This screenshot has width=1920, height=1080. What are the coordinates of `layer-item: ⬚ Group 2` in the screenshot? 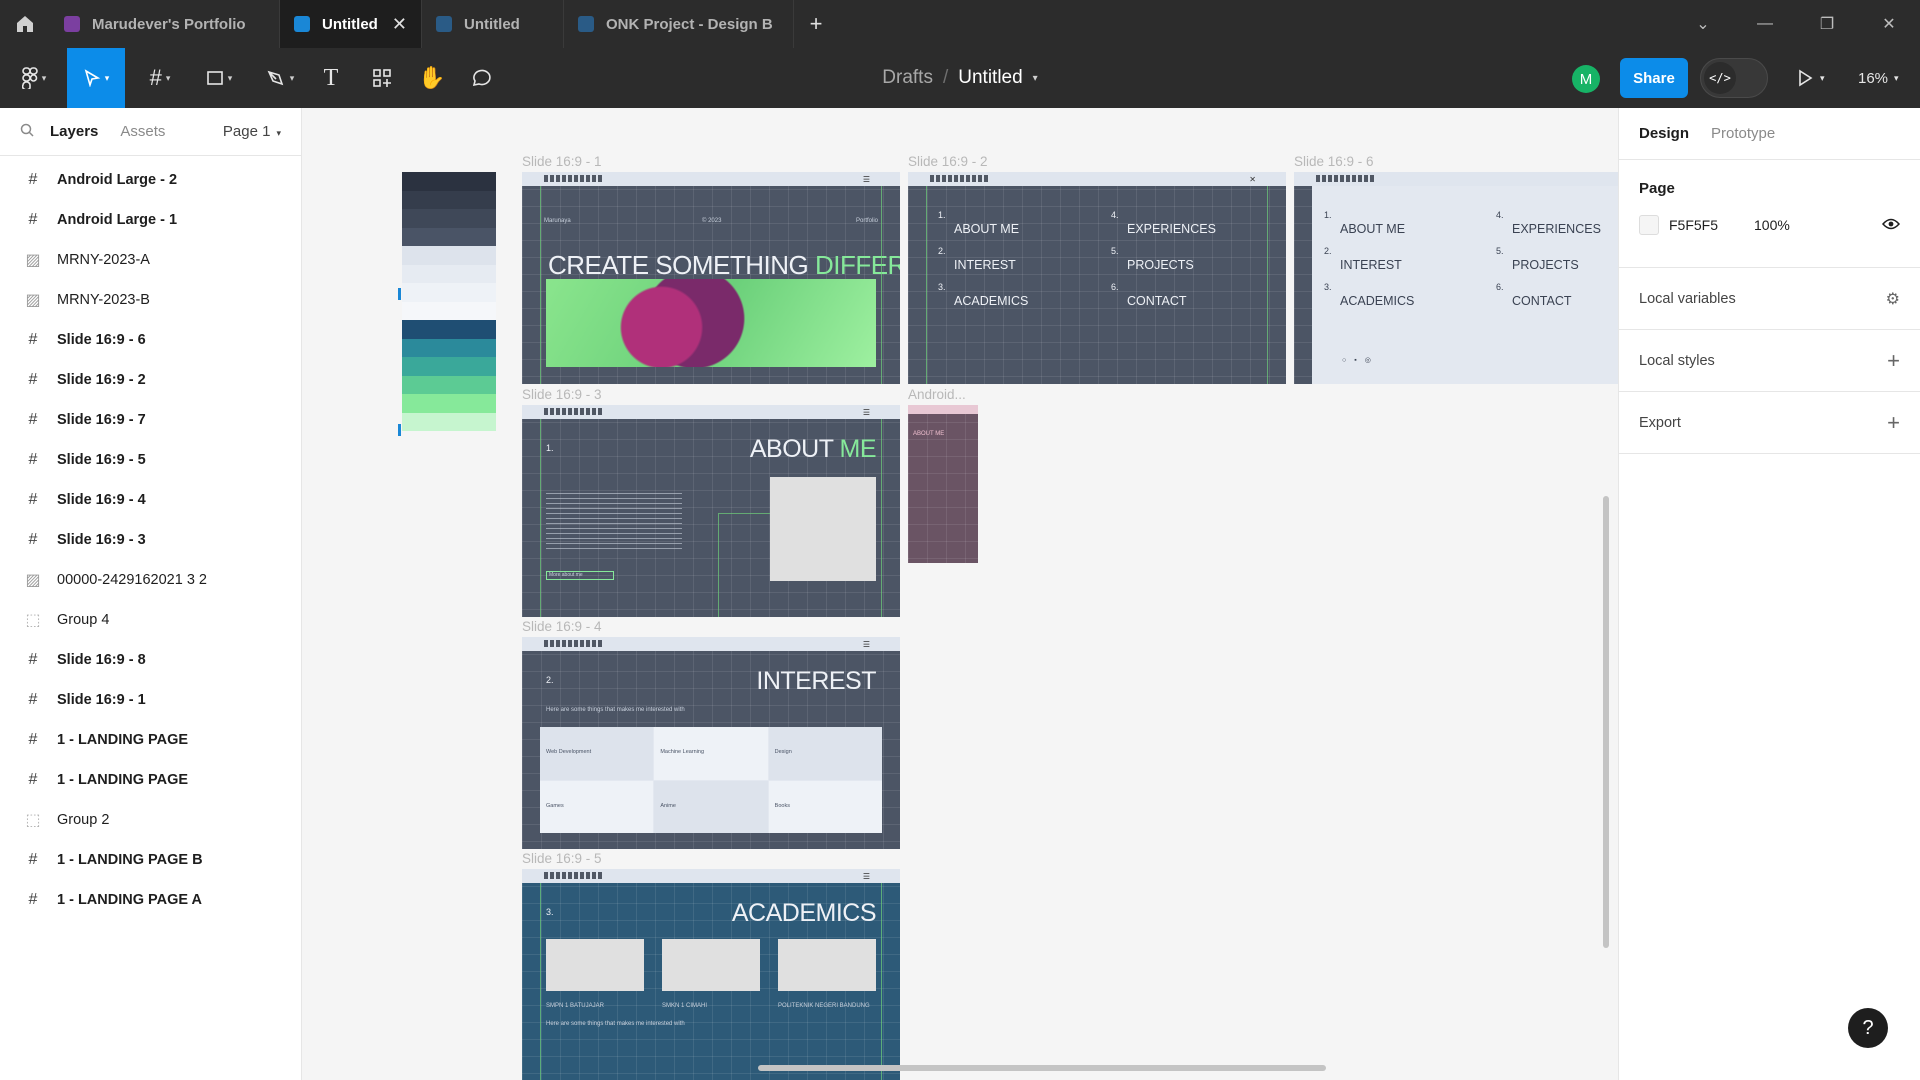 It's located at (150, 820).